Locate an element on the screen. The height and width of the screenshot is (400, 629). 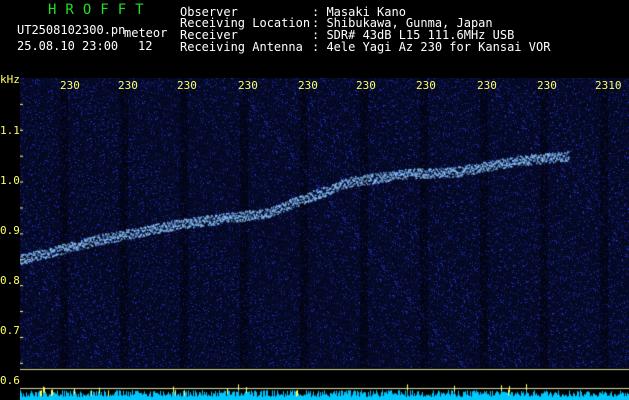
y-tick: 1.0 is located at coordinates (10, 180).